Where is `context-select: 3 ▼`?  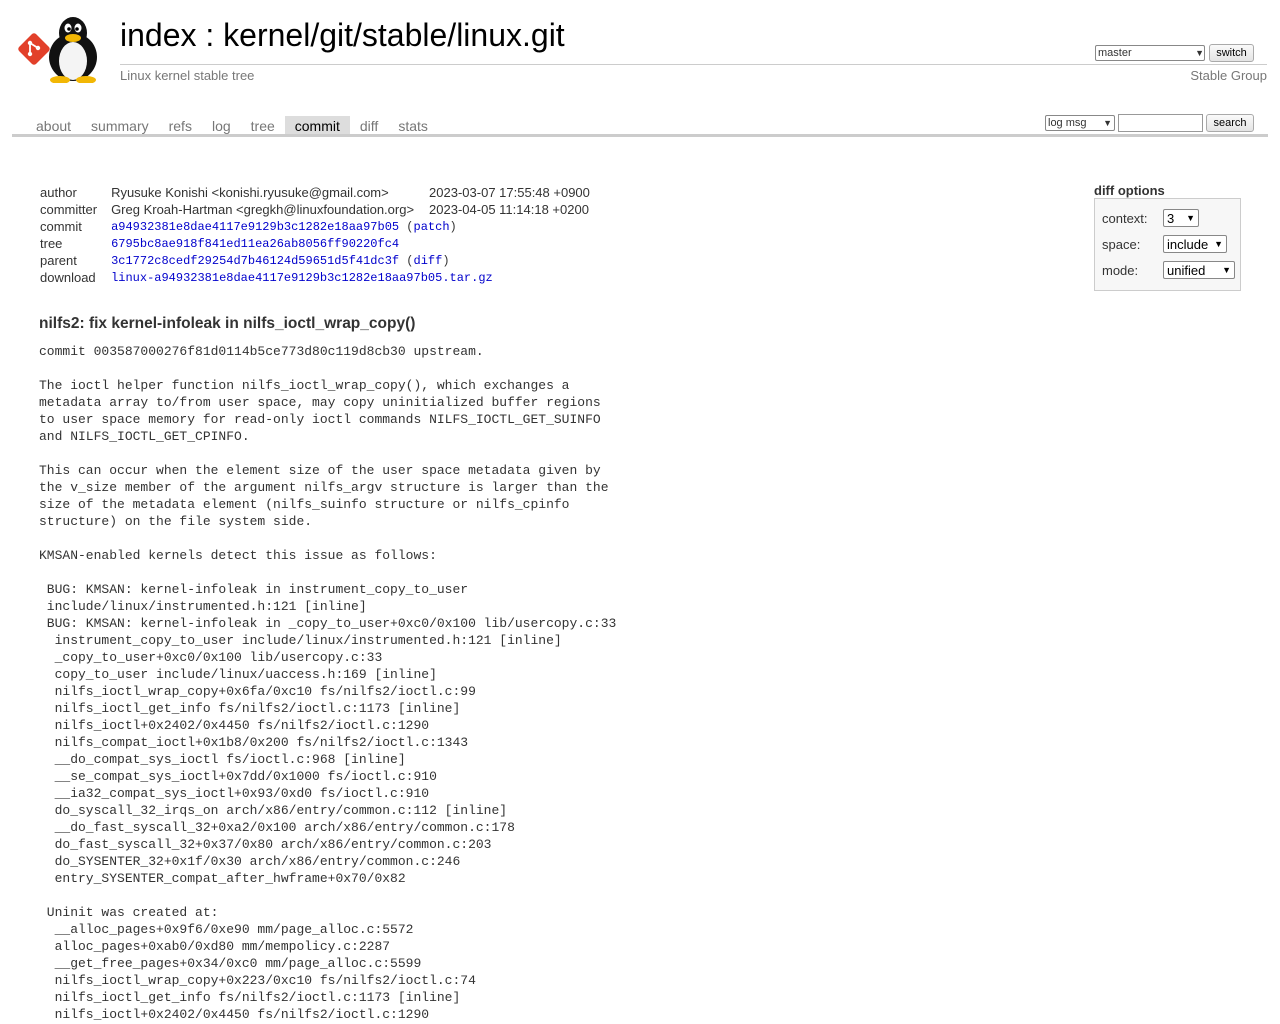
context-select: 3 ▼ is located at coordinates (1181, 218).